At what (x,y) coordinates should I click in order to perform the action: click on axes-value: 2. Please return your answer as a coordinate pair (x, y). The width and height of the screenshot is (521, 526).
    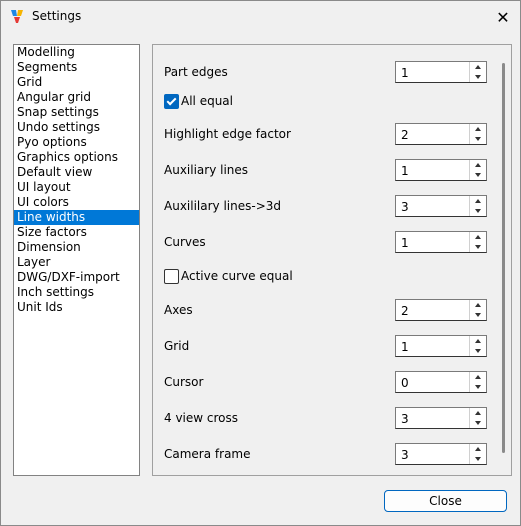
    Looking at the image, I should click on (405, 311).